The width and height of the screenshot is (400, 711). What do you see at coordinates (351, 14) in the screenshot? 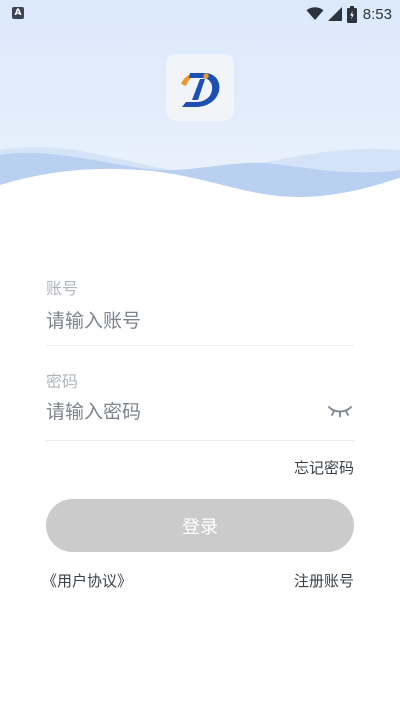
I see `battery-icon` at bounding box center [351, 14].